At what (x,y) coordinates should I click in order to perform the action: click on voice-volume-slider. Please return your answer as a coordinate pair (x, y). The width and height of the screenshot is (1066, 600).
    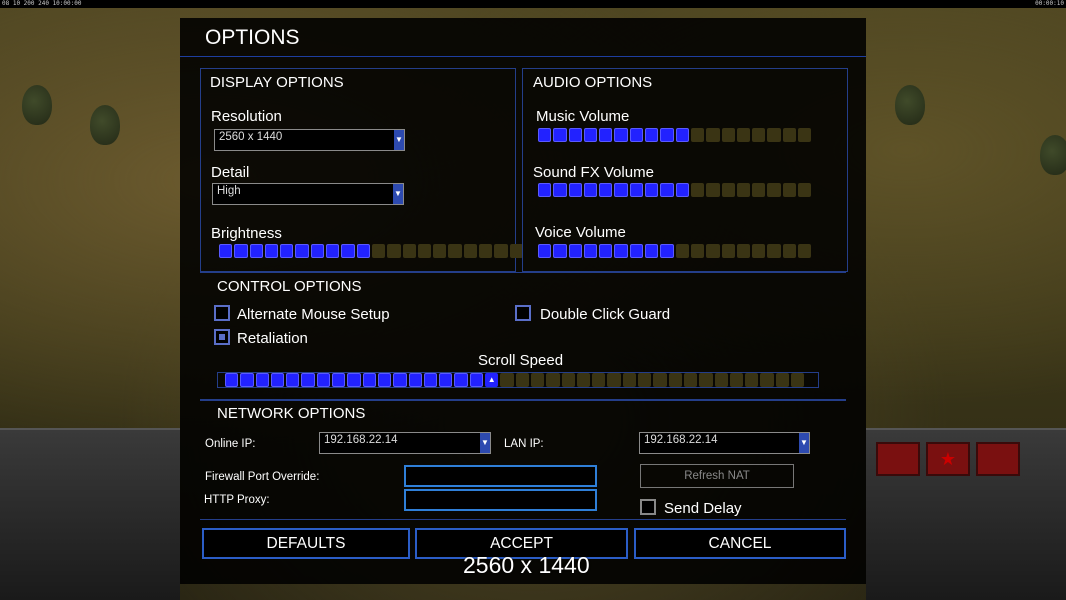
    Looking at the image, I should click on (675, 251).